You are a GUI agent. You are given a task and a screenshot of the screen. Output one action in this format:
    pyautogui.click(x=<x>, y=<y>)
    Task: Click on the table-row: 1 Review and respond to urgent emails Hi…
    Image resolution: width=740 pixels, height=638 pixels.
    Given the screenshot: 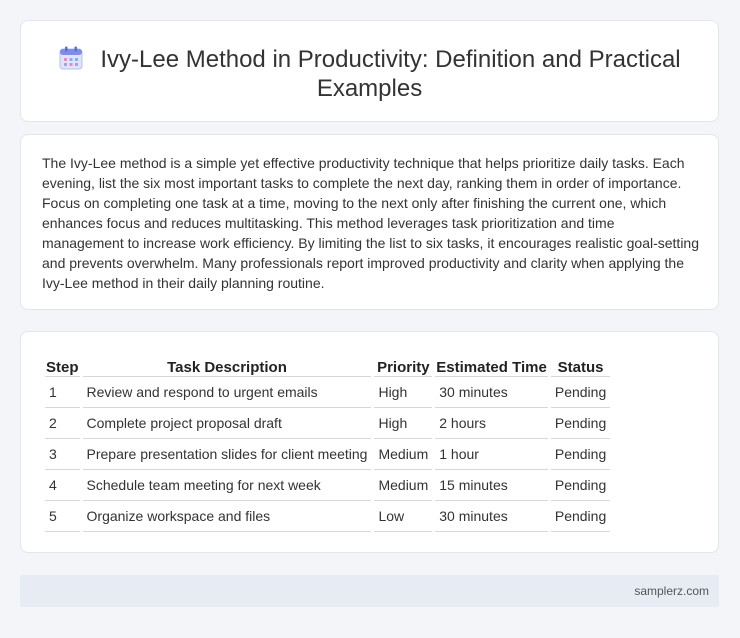 What is the action you would take?
    pyautogui.click(x=328, y=392)
    